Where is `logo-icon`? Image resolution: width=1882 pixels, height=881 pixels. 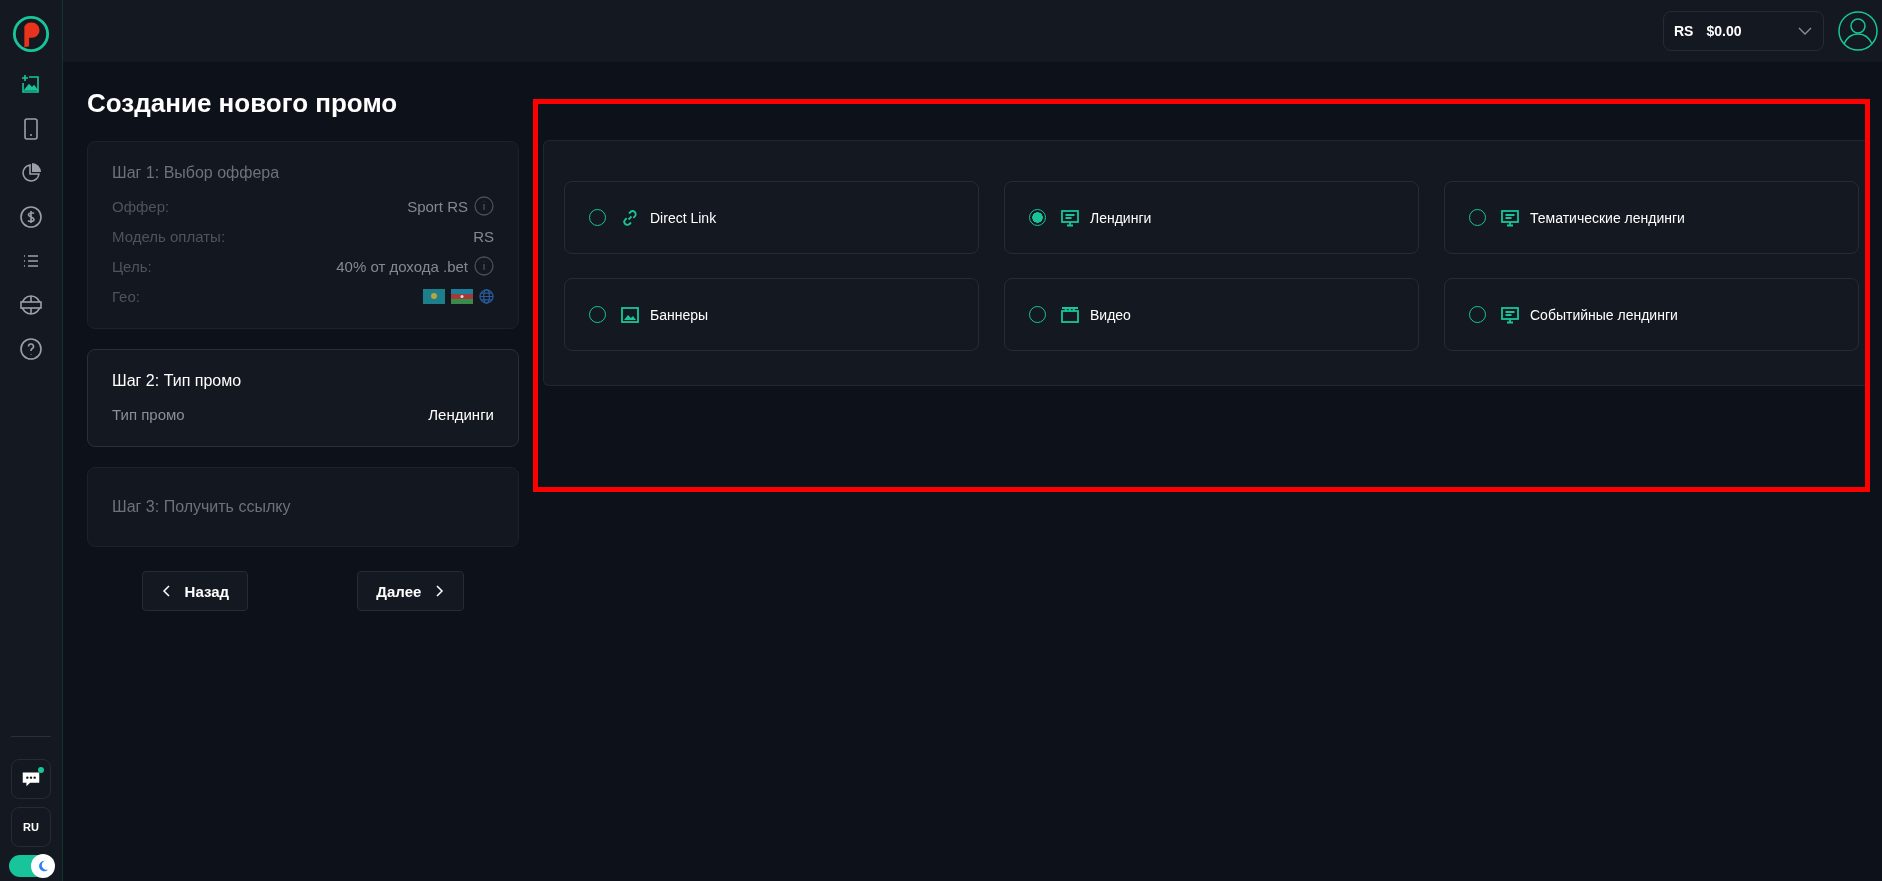 logo-icon is located at coordinates (31, 34).